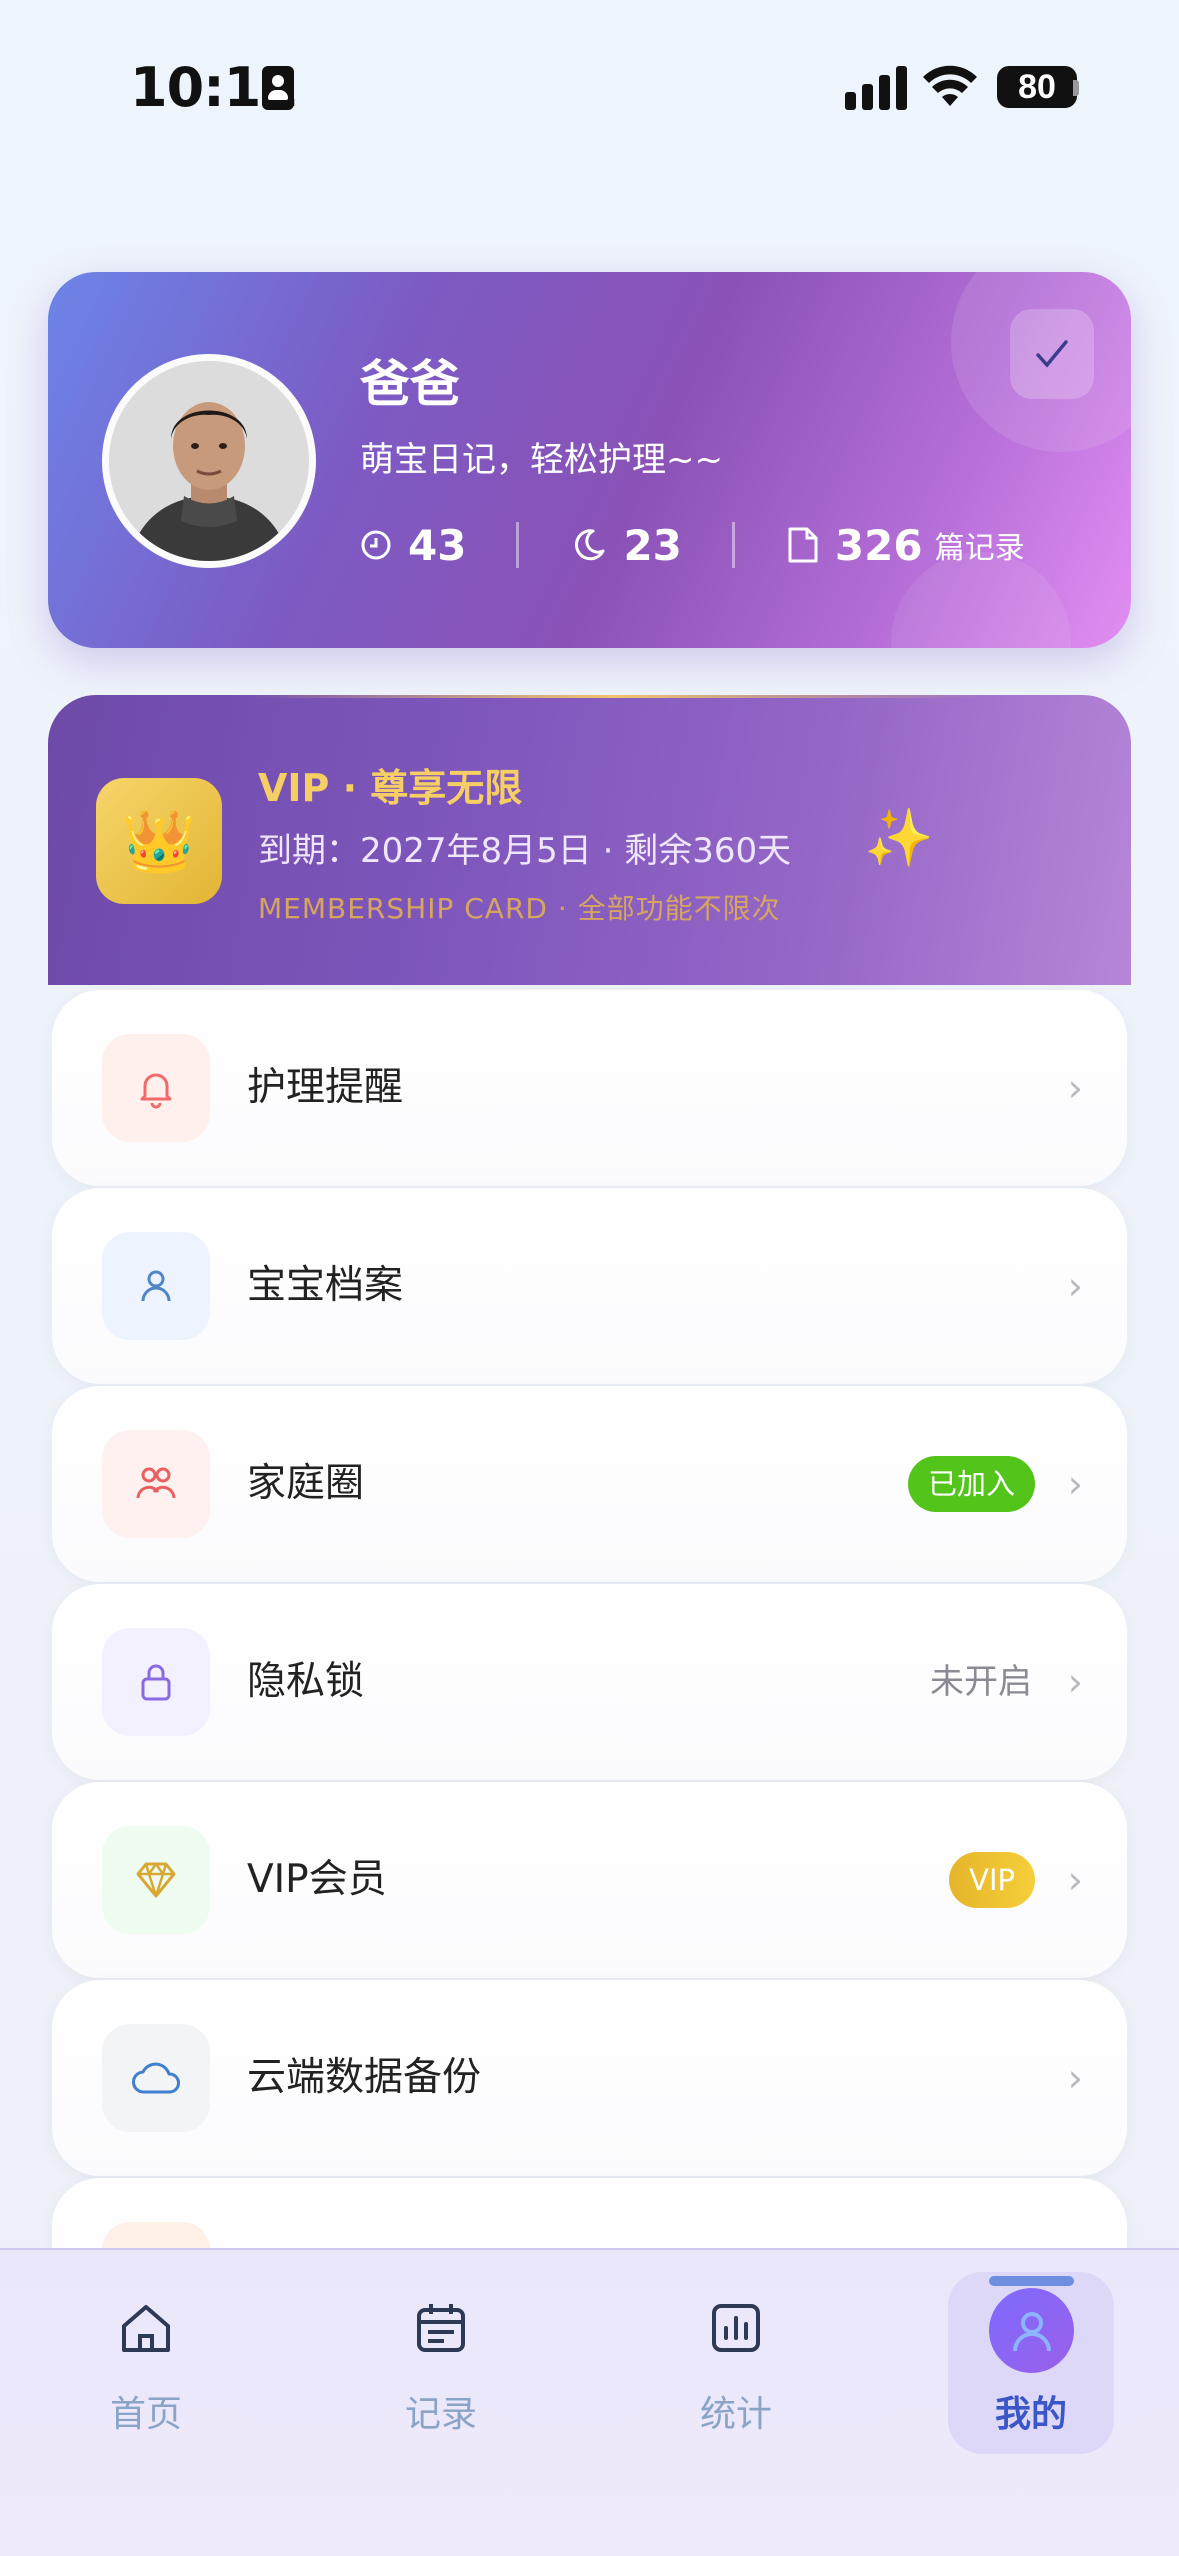 The image size is (1179, 2556). What do you see at coordinates (306, 1483) in the screenshot?
I see `menu-label: 家庭圈` at bounding box center [306, 1483].